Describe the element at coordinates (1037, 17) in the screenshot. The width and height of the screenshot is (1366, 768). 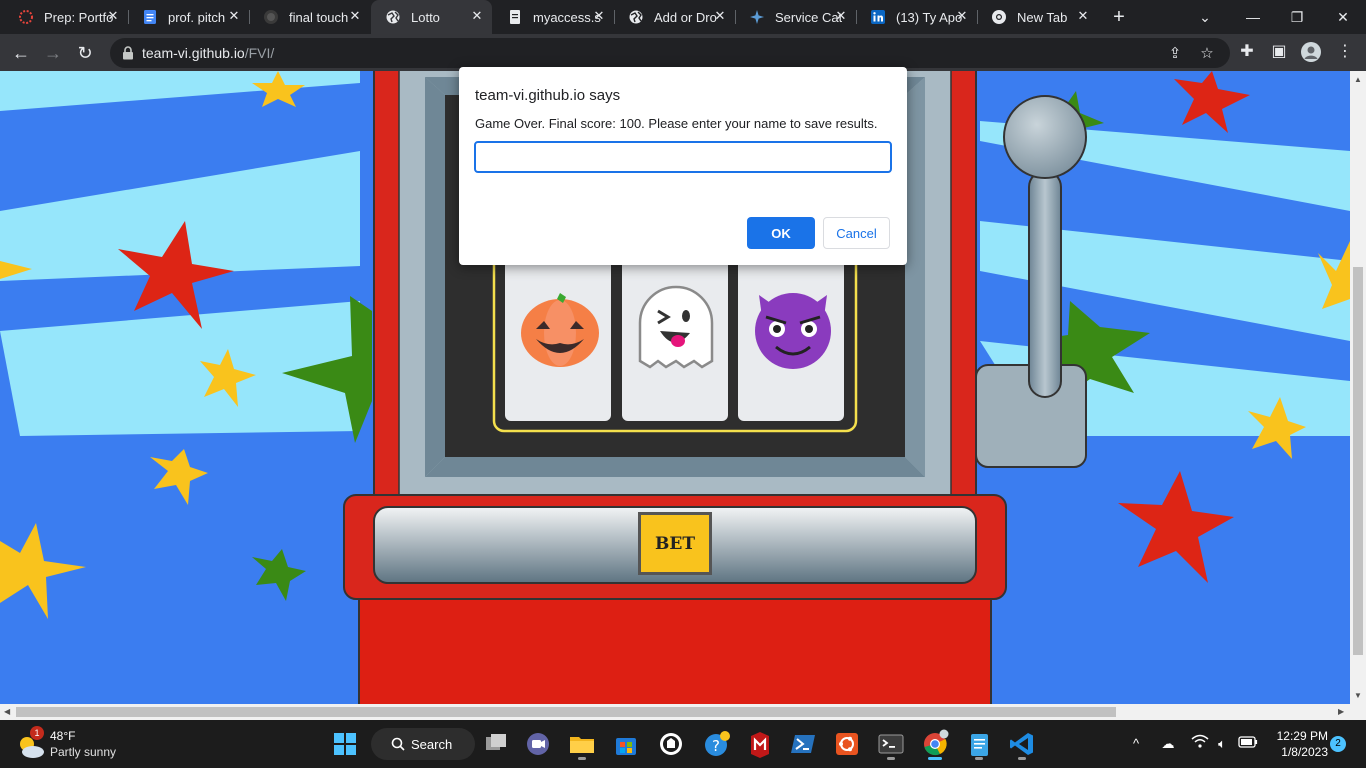
I see `tab-new-tab: New Tab ✕` at that location.